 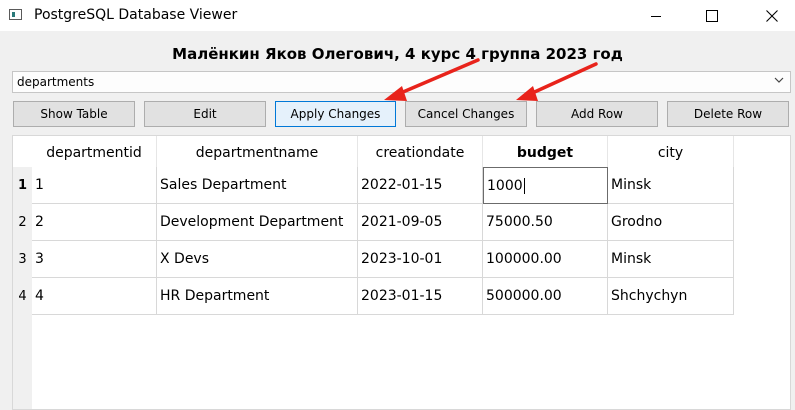 What do you see at coordinates (545, 296) in the screenshot?
I see `table-cell: 500000.00` at bounding box center [545, 296].